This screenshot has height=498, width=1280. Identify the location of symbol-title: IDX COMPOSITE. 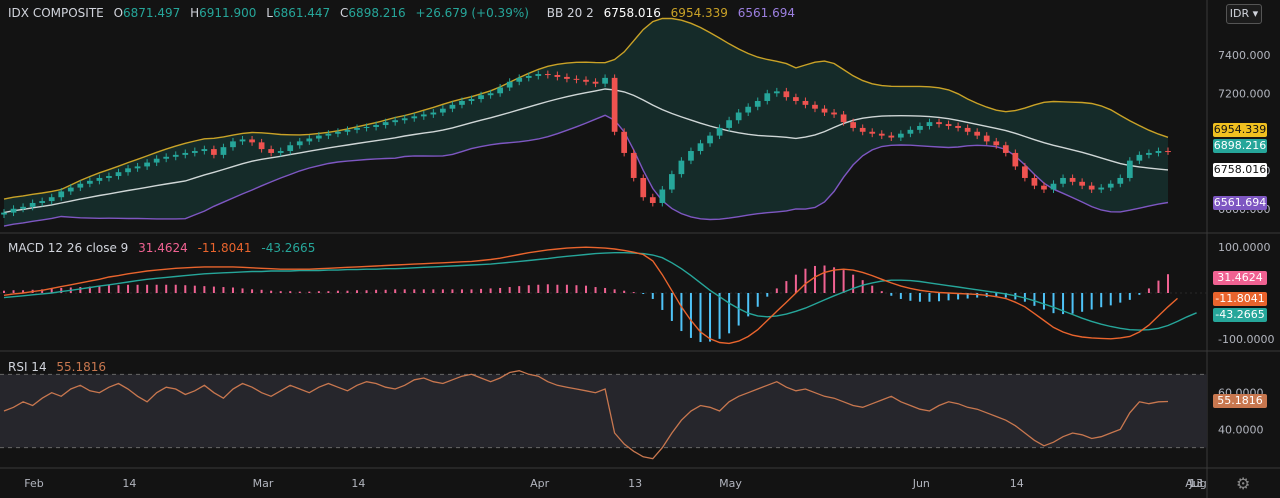
(56, 13).